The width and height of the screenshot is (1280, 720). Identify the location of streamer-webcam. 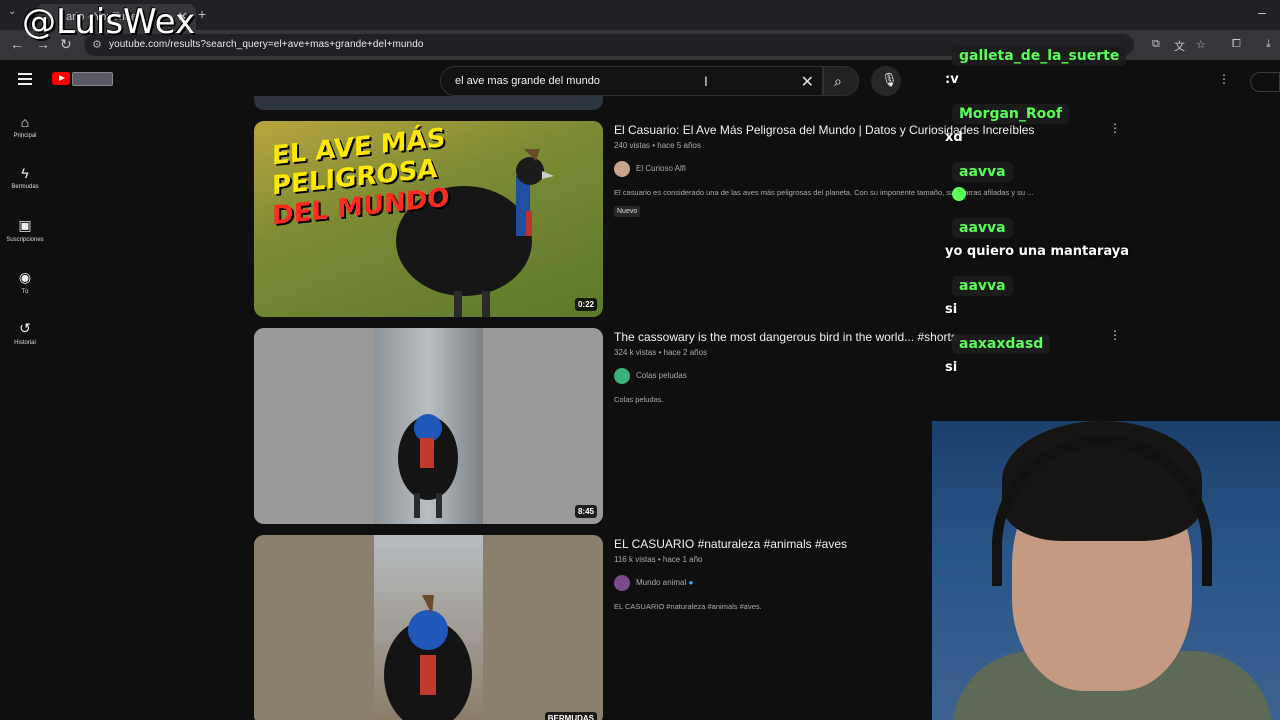
(1106, 570).